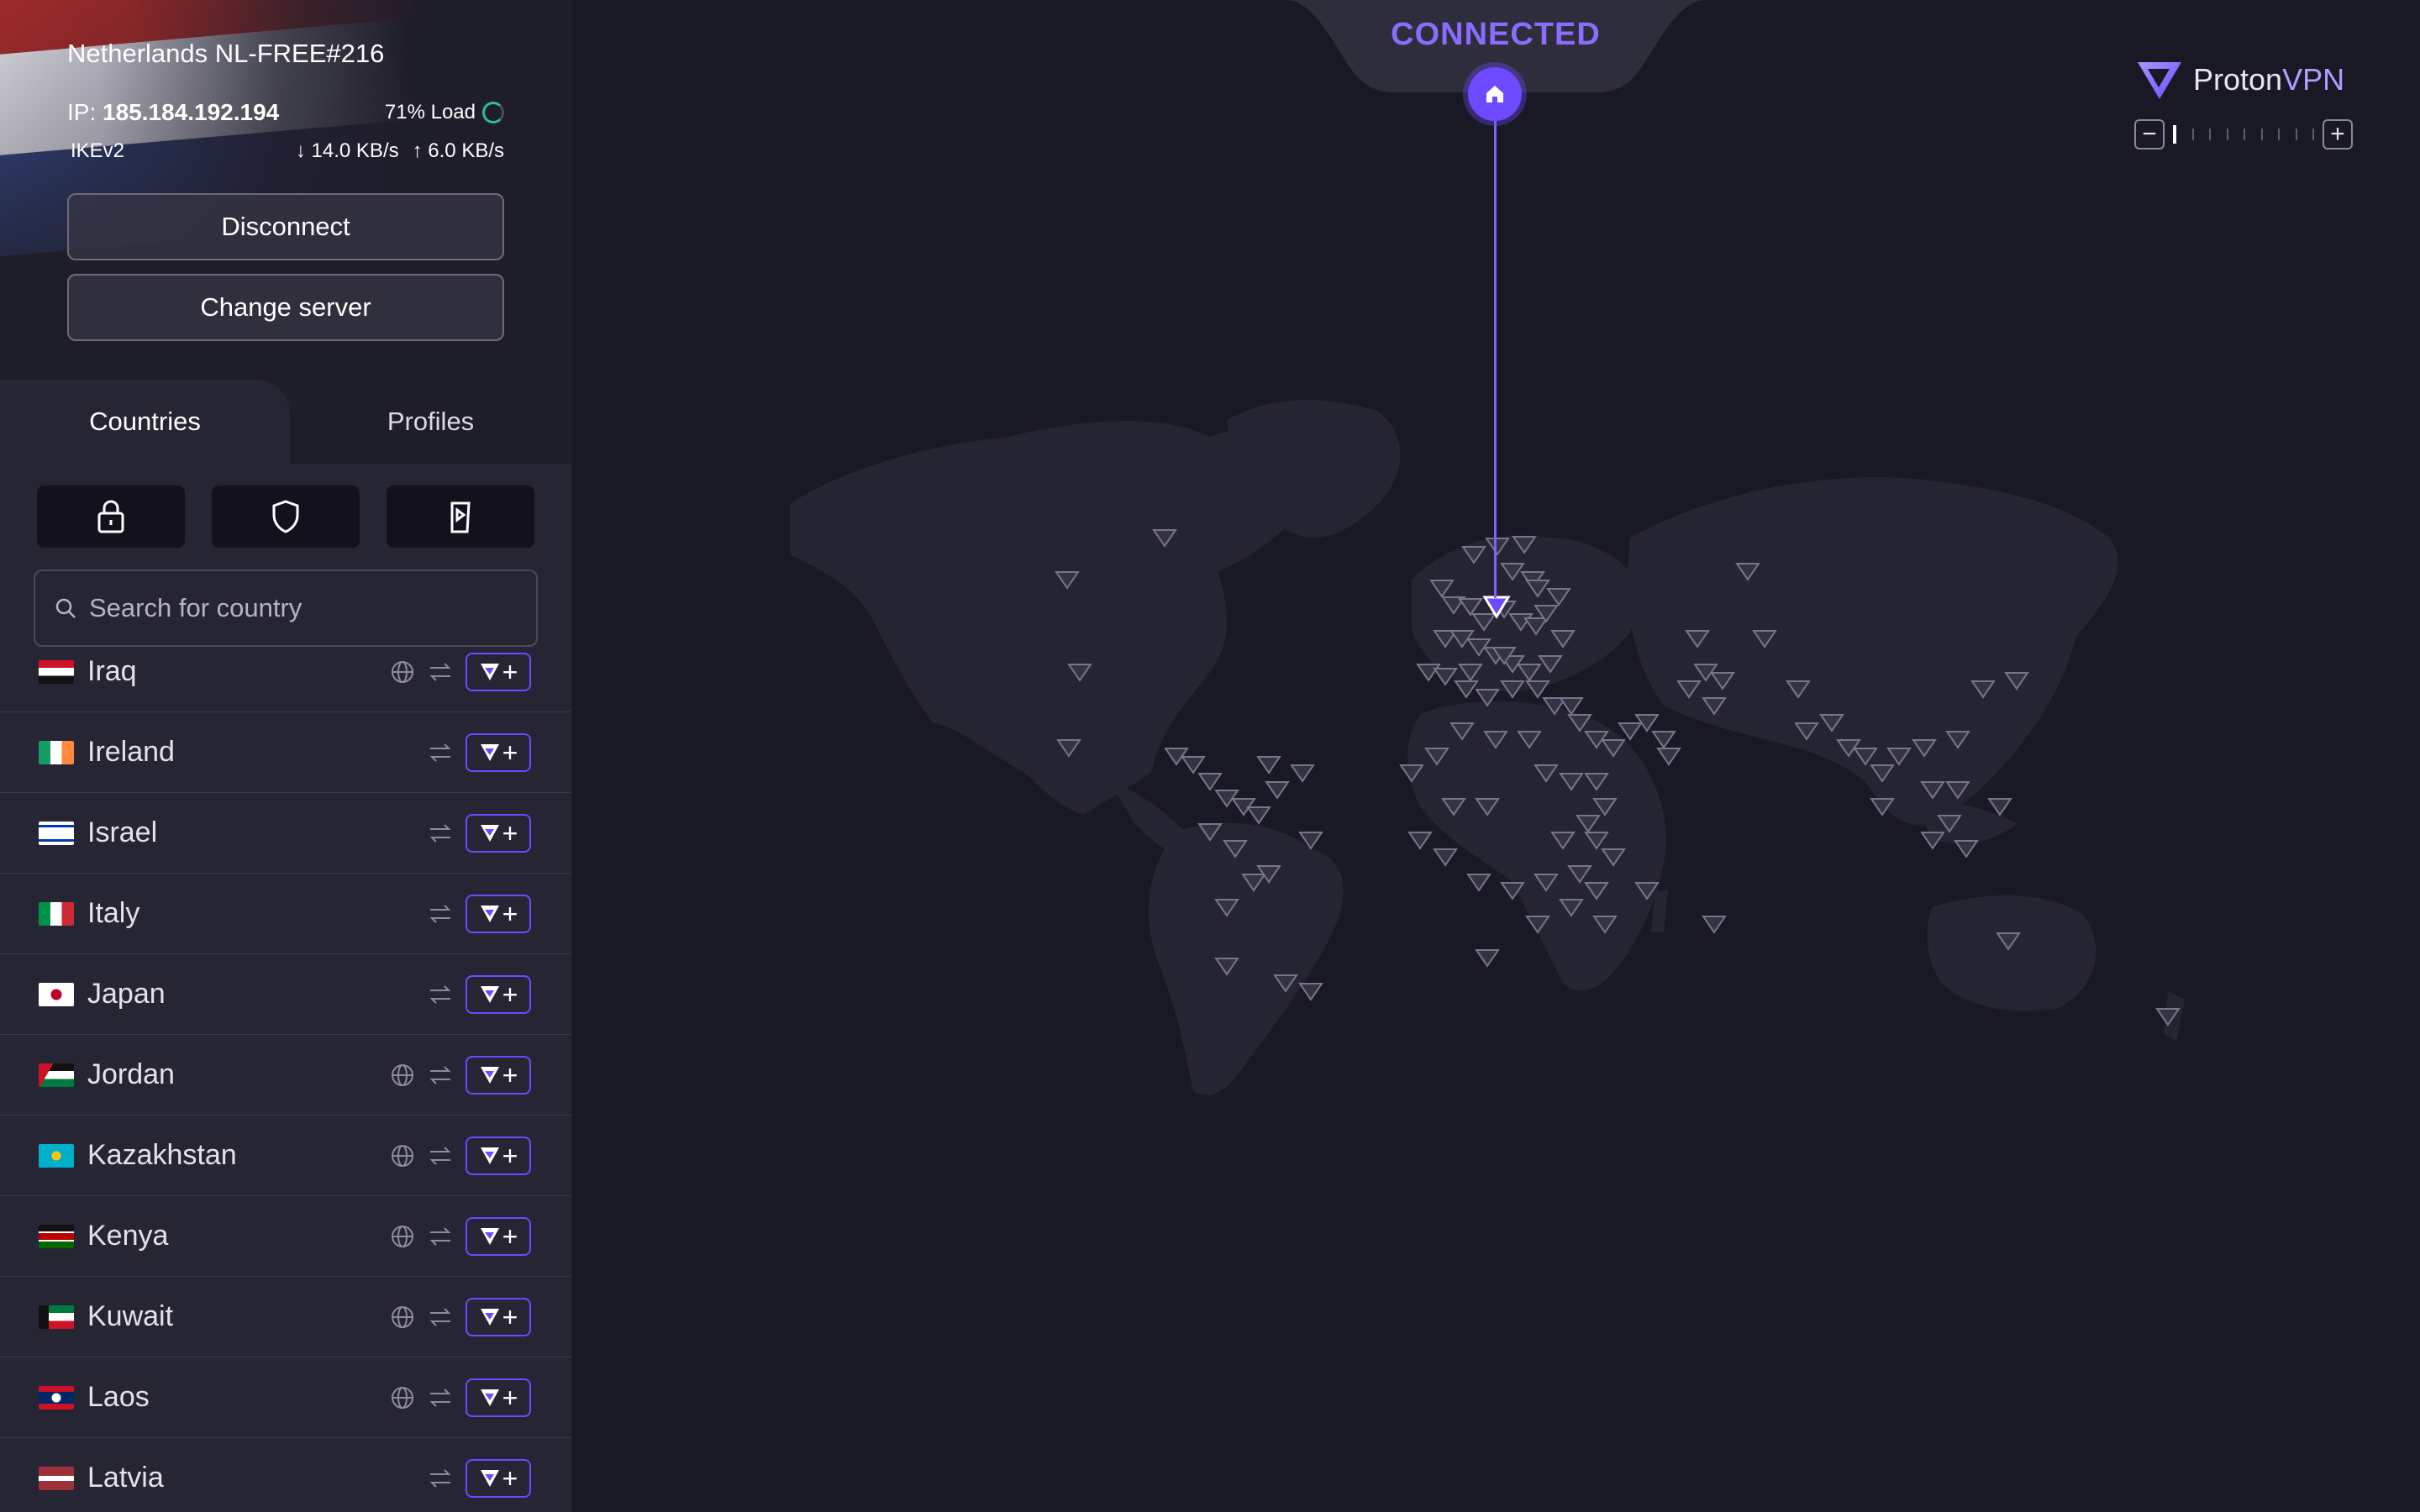 The image size is (2420, 1512). I want to click on flag-jordan-icon, so click(56, 1075).